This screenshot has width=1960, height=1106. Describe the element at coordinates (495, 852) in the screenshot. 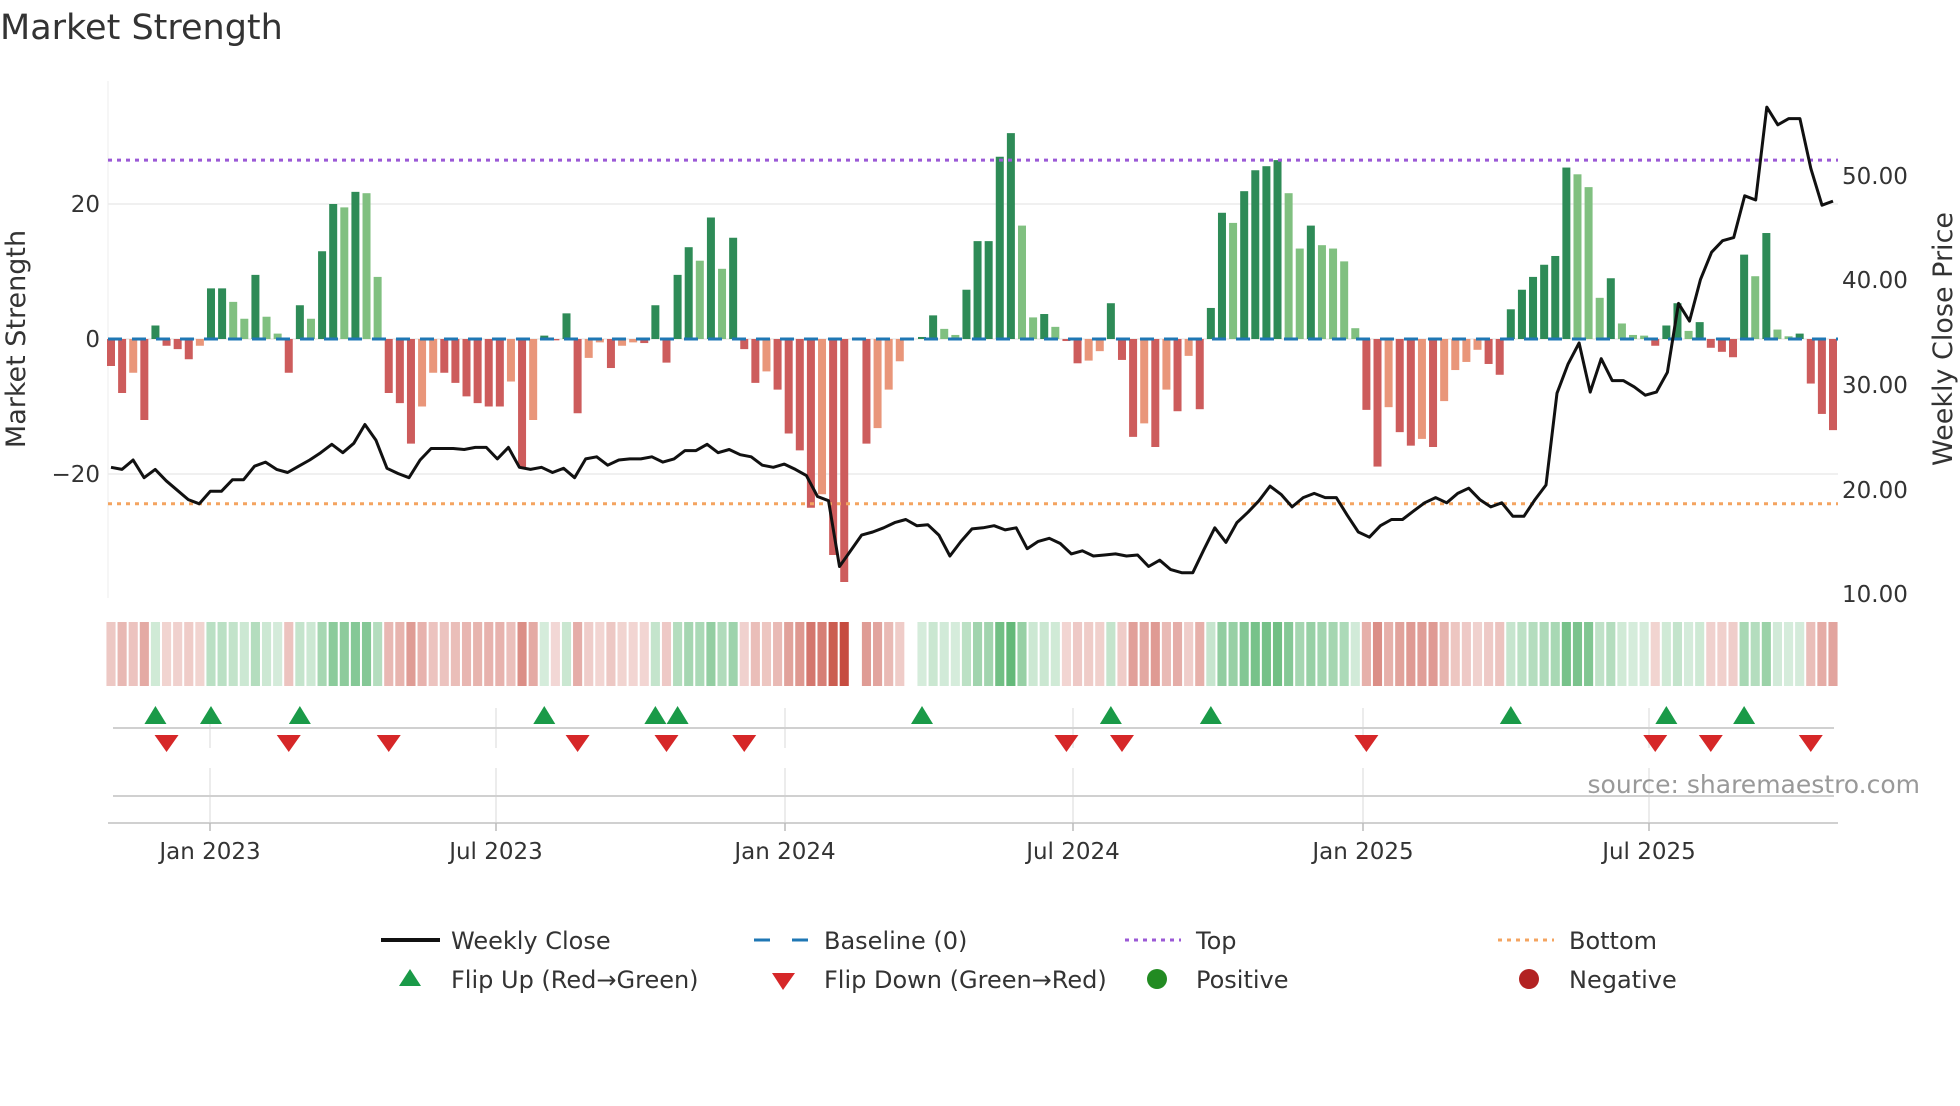

I see `x-tick-label: Jul 2023` at that location.